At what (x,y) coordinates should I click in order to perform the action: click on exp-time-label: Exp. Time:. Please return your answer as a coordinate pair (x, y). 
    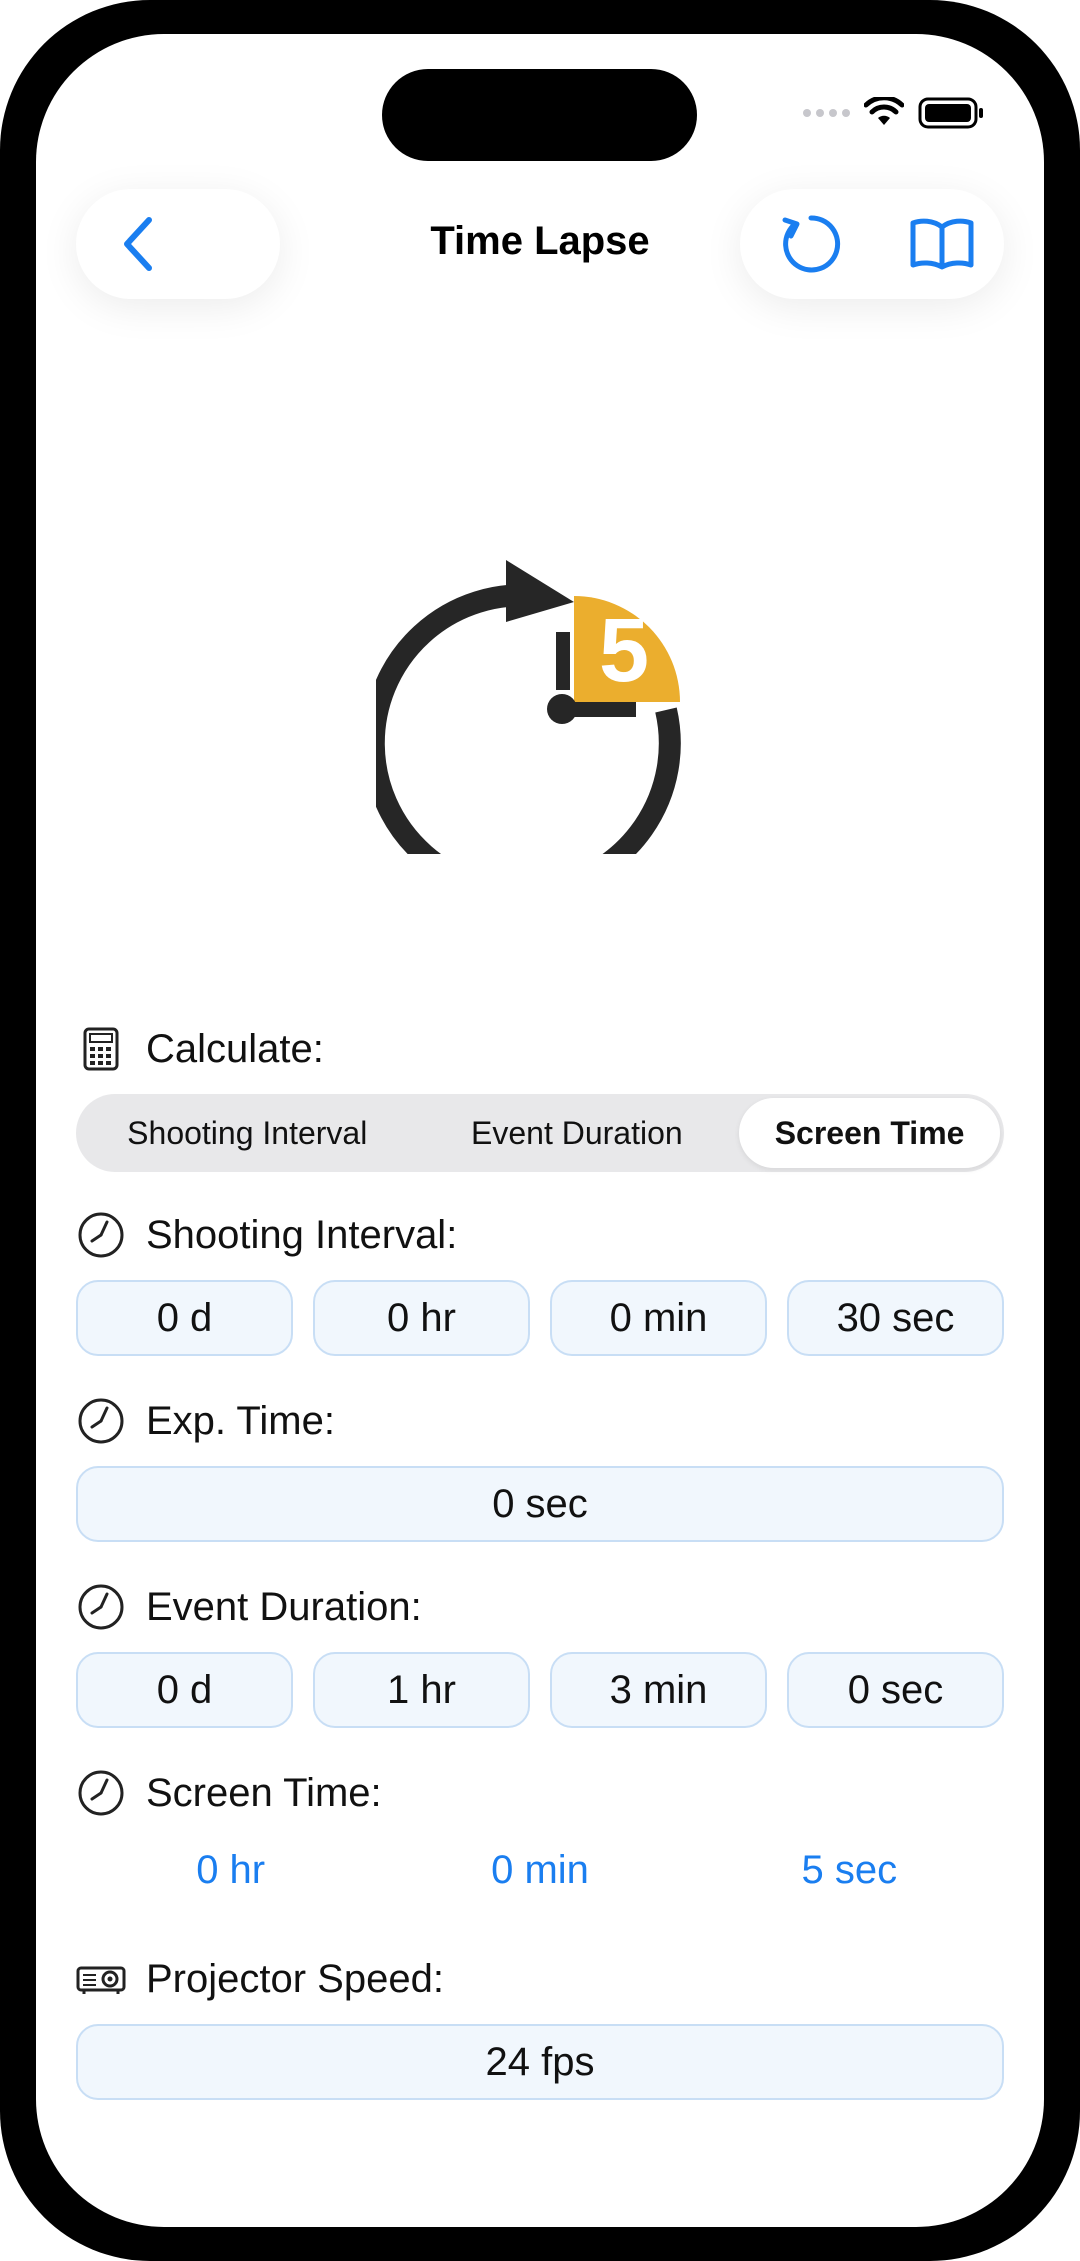
    Looking at the image, I should click on (205, 1421).